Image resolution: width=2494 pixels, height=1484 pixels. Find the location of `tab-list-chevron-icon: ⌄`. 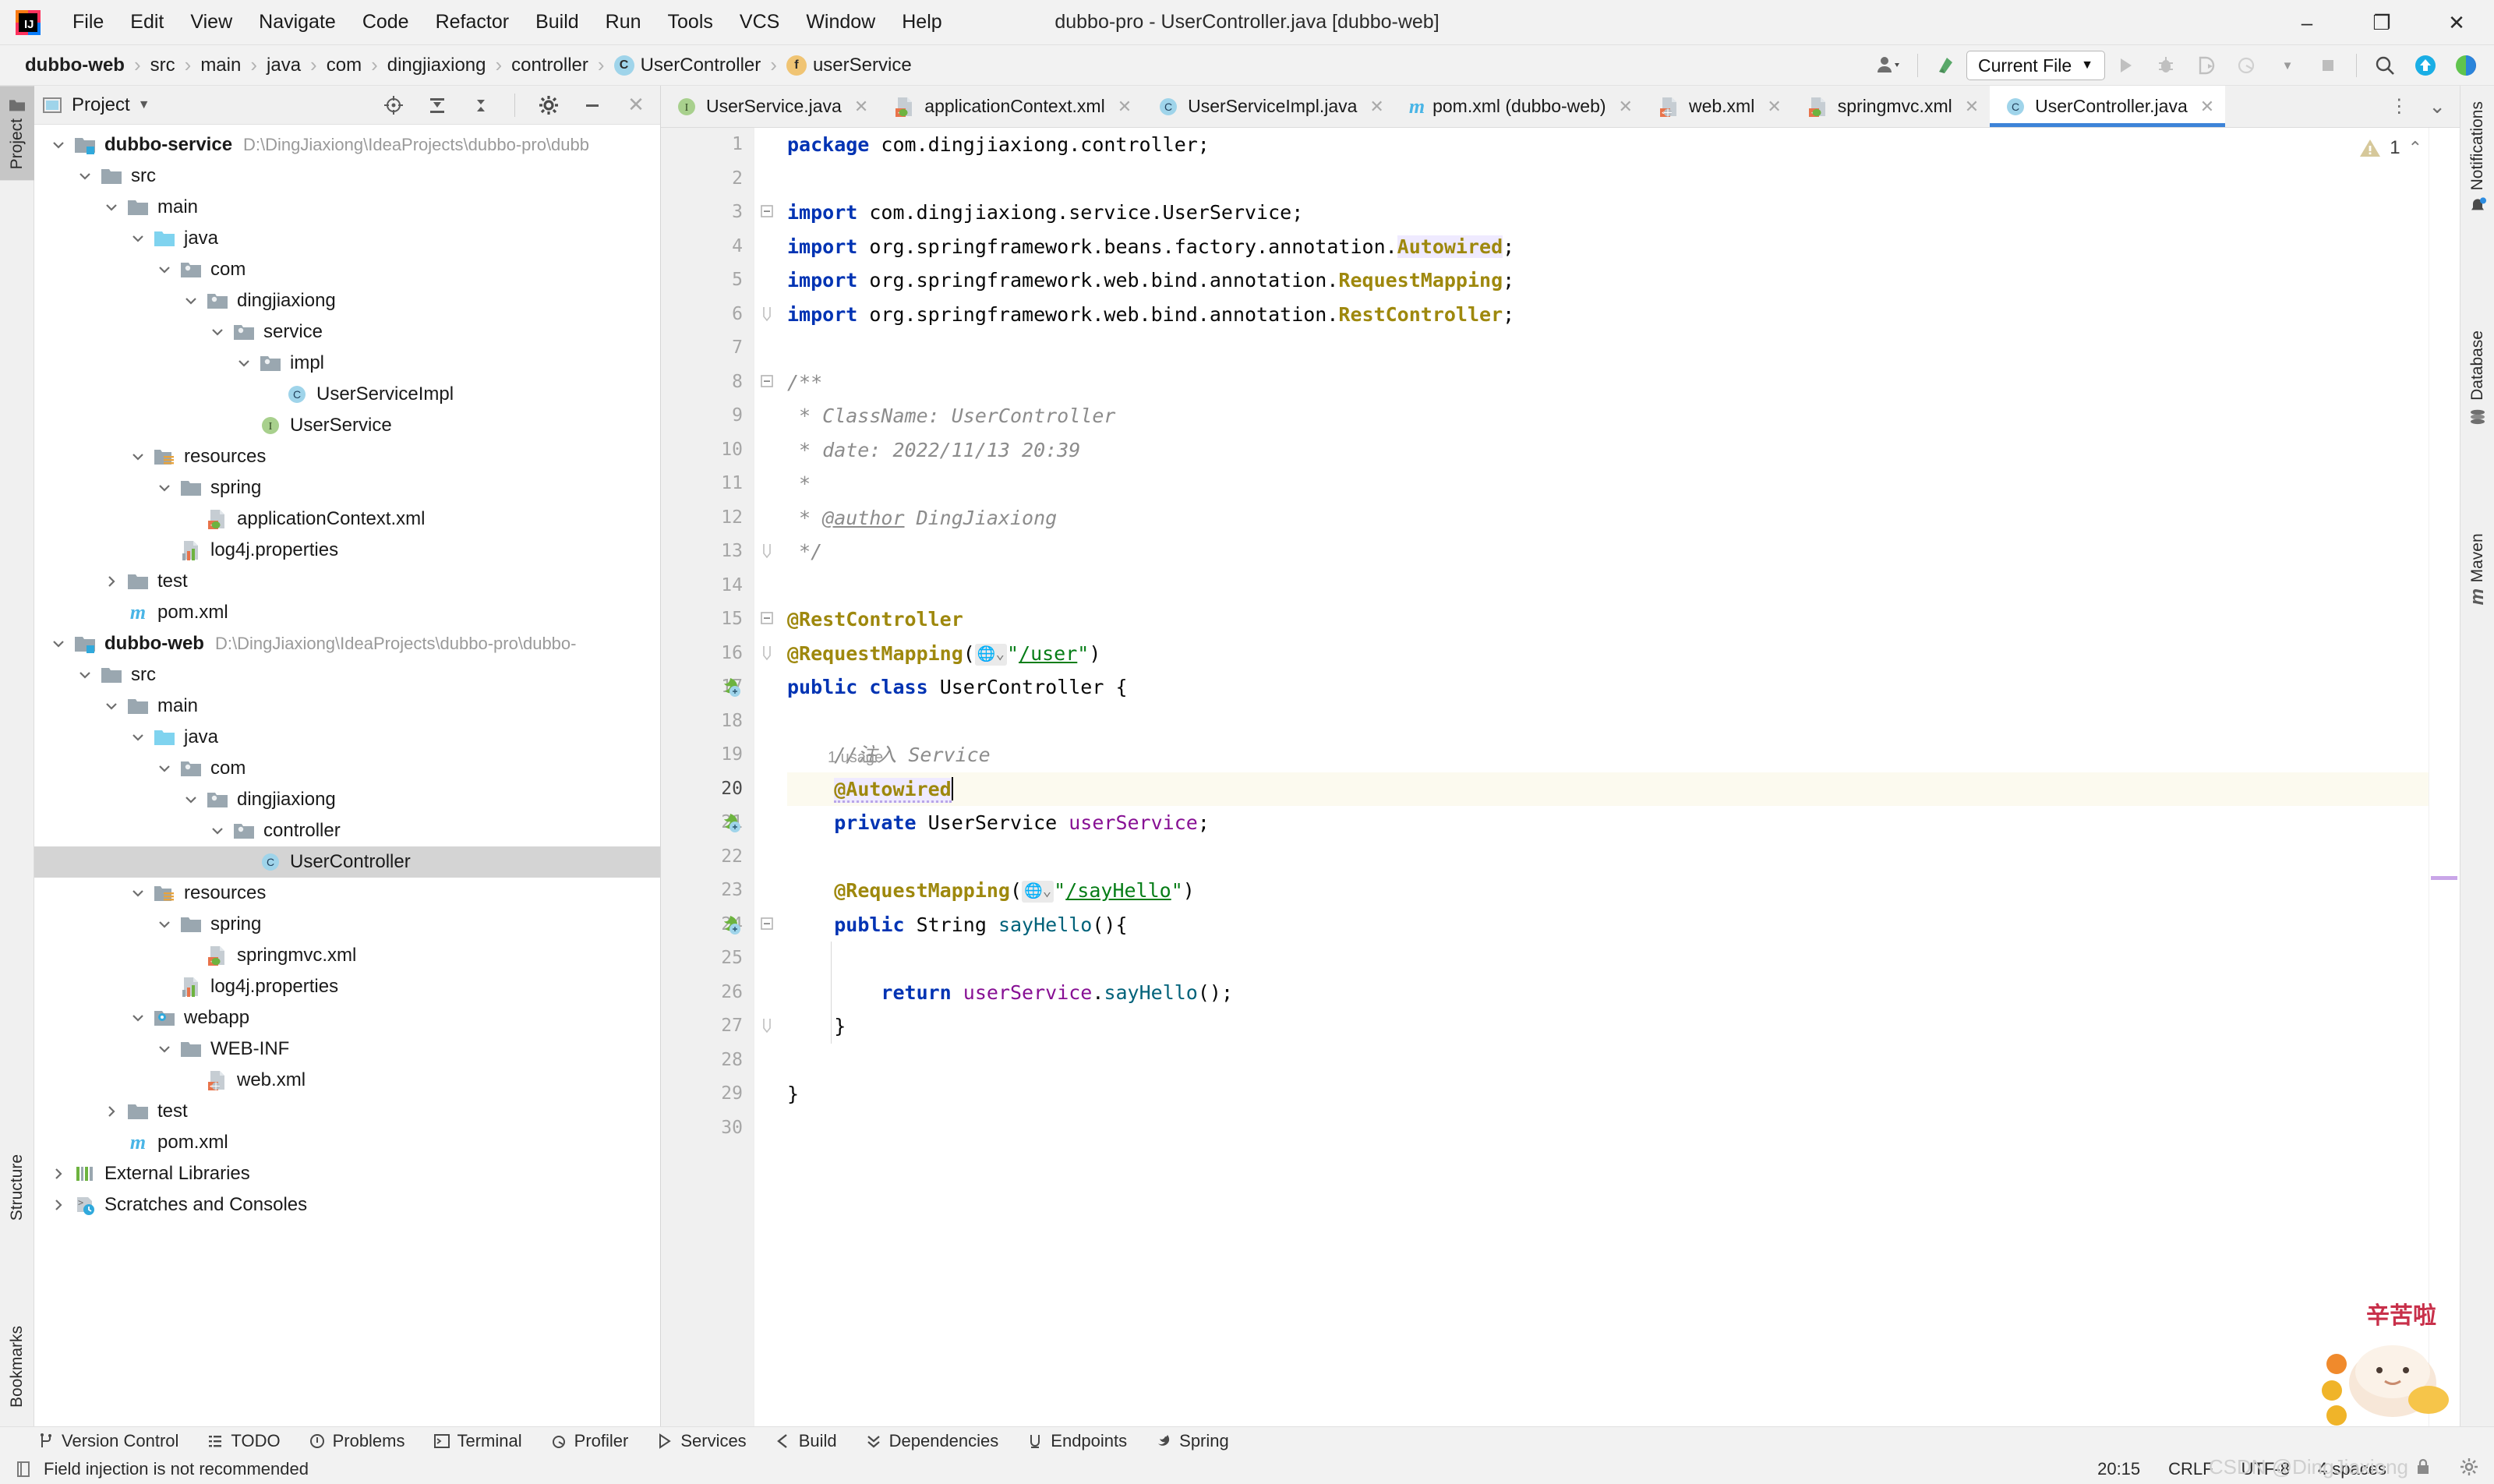

tab-list-chevron-icon: ⌄ is located at coordinates (2437, 106).